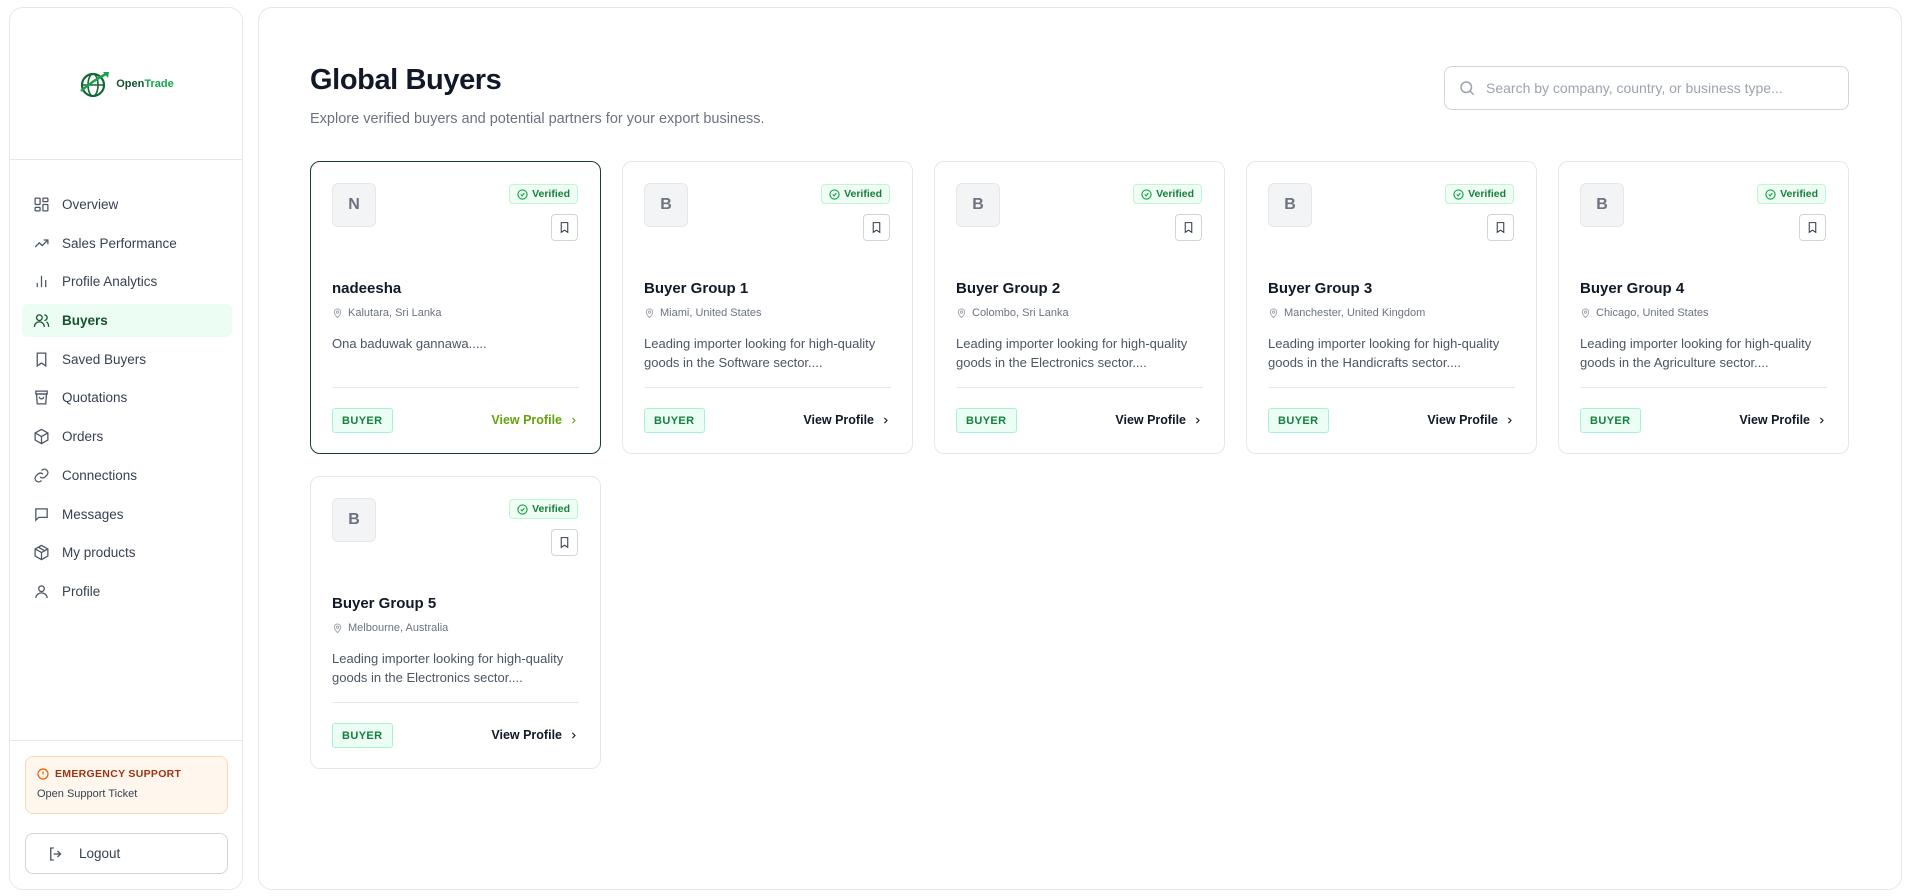 The image size is (1906, 896). Describe the element at coordinates (127, 359) in the screenshot. I see `sidebar-item-saved-buyers: Saved Buyers` at that location.